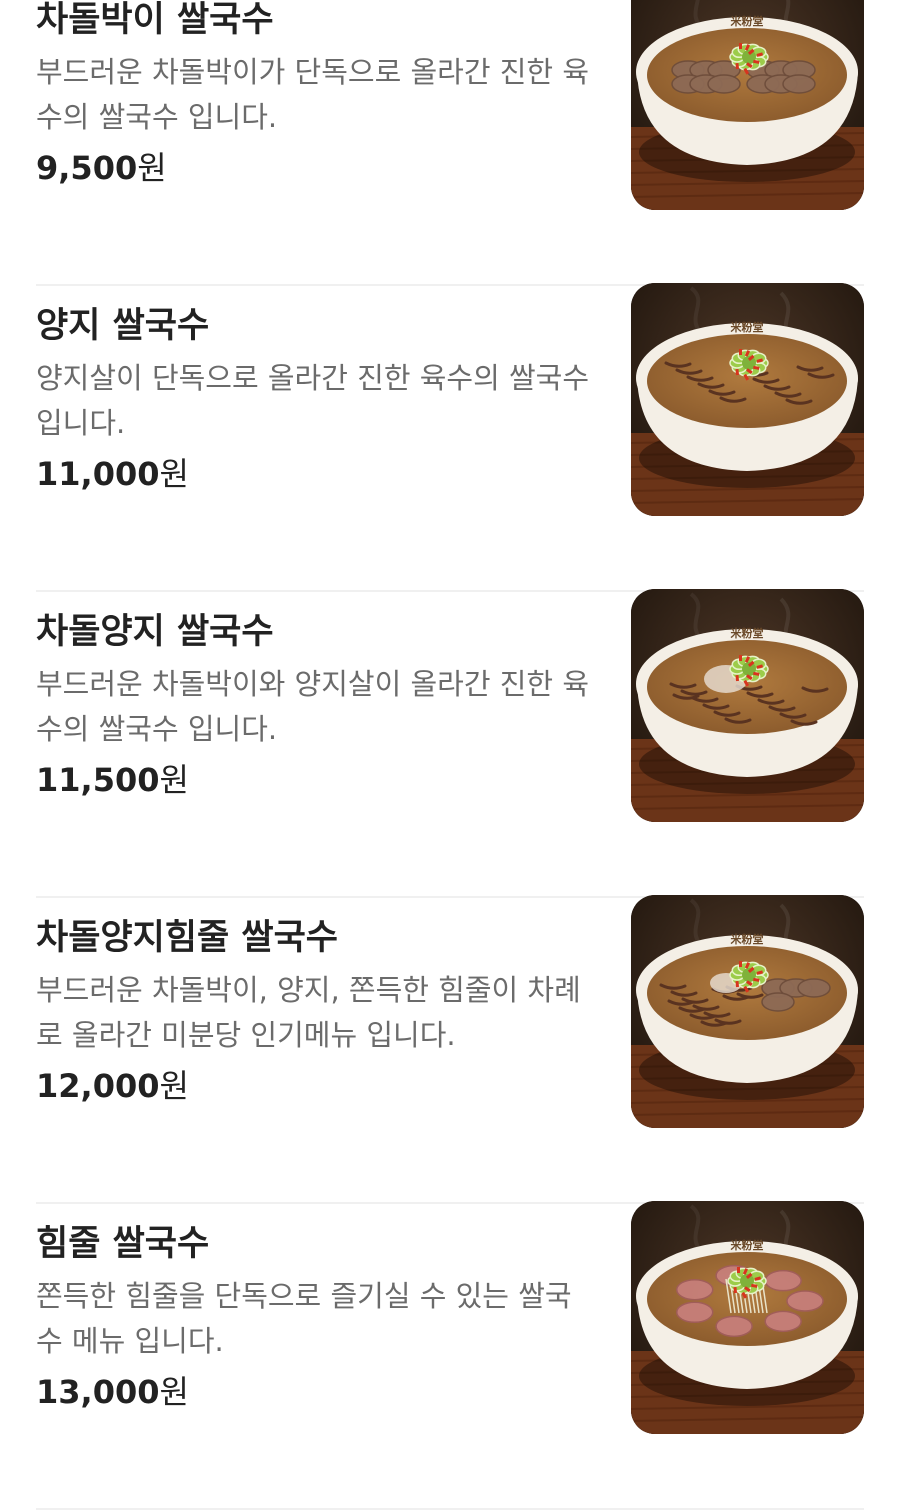 This screenshot has width=900, height=1510. Describe the element at coordinates (123, 1244) in the screenshot. I see `menu-item-name: 힘줄 쌀국수` at that location.